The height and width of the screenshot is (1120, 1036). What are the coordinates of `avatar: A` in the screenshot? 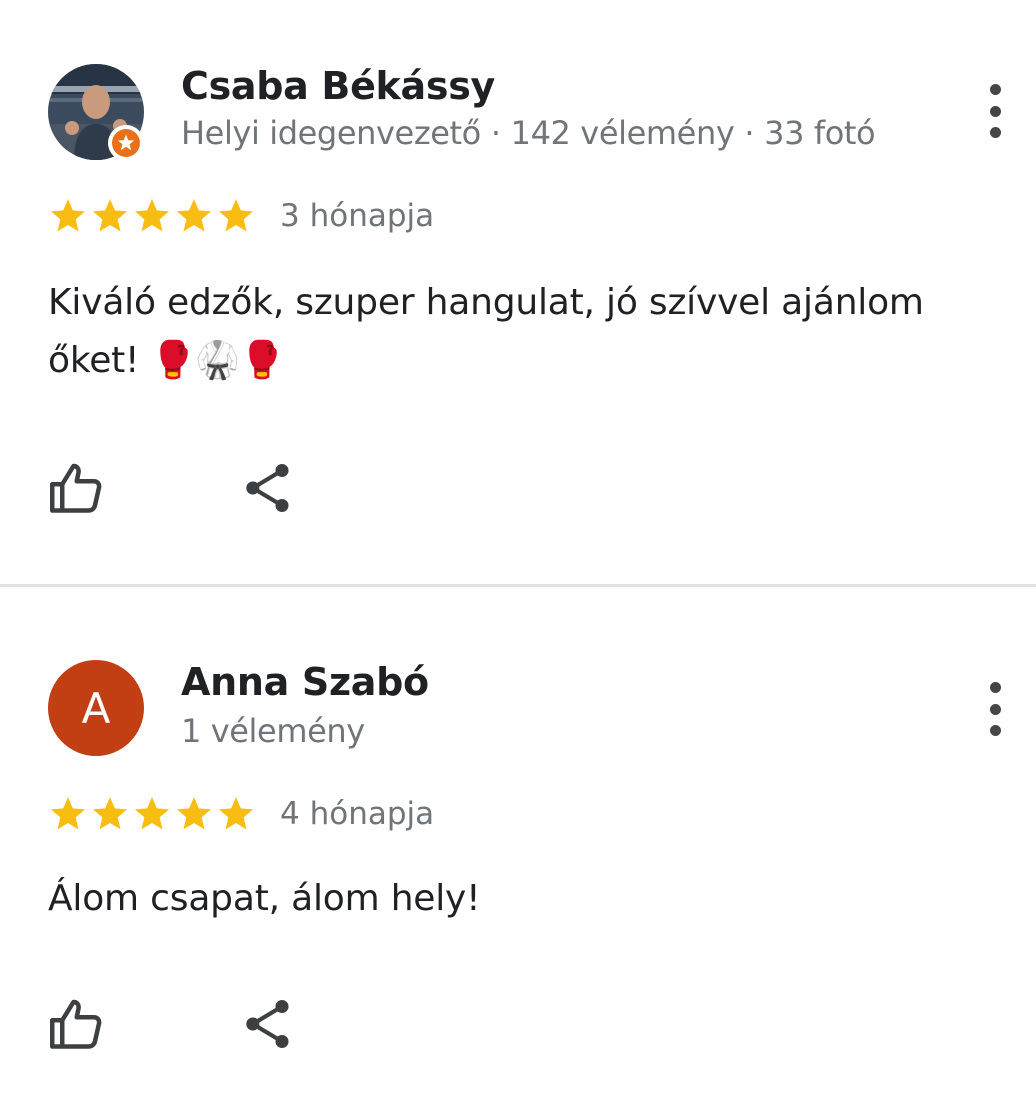 It's located at (96, 708).